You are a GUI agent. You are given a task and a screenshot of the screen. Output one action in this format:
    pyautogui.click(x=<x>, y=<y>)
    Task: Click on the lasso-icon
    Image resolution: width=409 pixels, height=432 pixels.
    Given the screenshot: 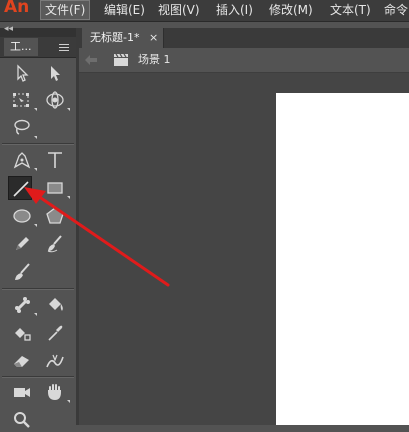 What is the action you would take?
    pyautogui.click(x=22, y=127)
    